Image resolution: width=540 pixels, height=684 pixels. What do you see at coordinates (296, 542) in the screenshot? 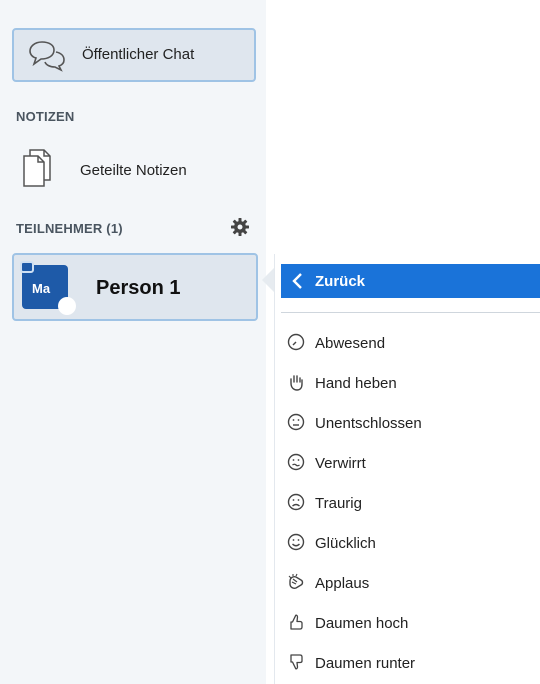
I see `happy-face-icon` at bounding box center [296, 542].